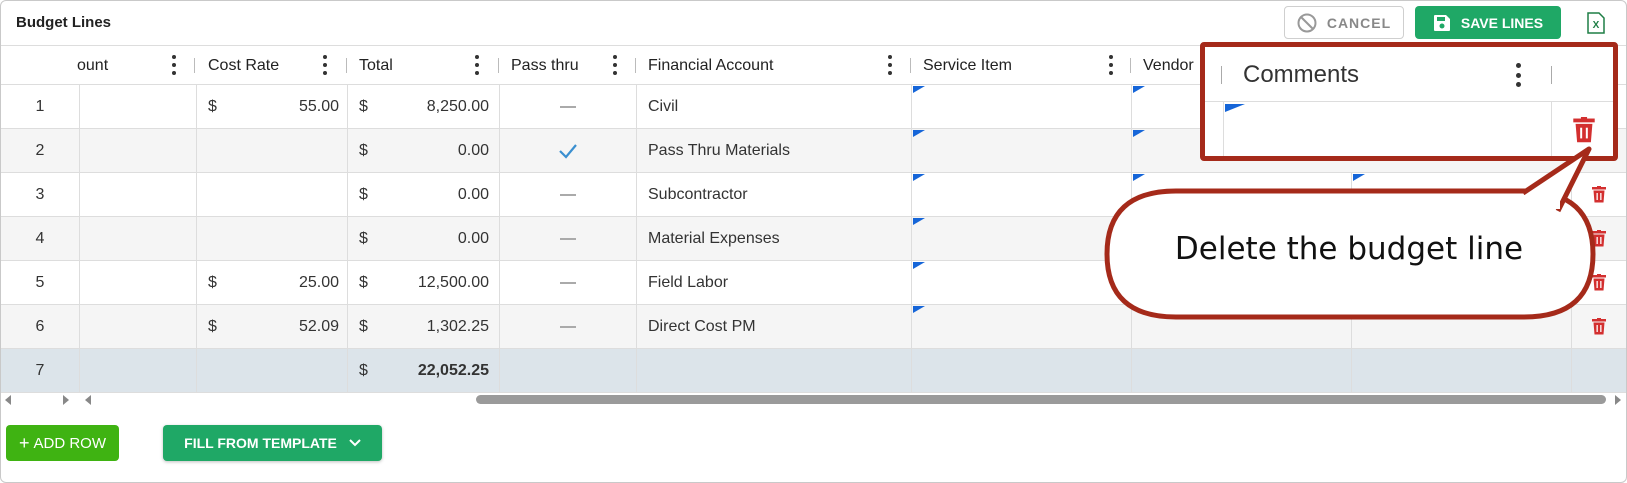 This screenshot has height=483, width=1627. What do you see at coordinates (1349, 249) in the screenshot?
I see `callout-text: Delete the budget line` at bounding box center [1349, 249].